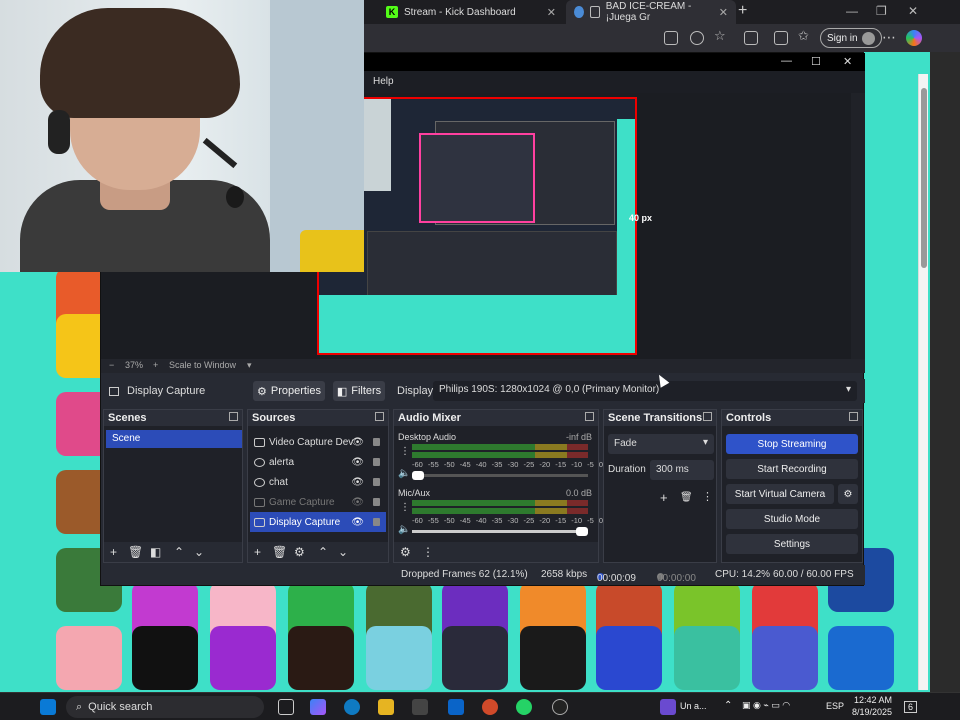  What do you see at coordinates (471, 12) in the screenshot?
I see `tab-kick-dashboard: K Stream - Kick Dashboard ✕` at bounding box center [471, 12].